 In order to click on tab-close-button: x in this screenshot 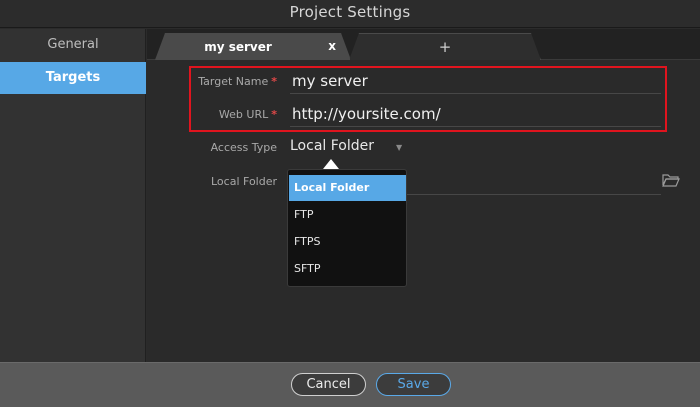, I will do `click(332, 46)`.